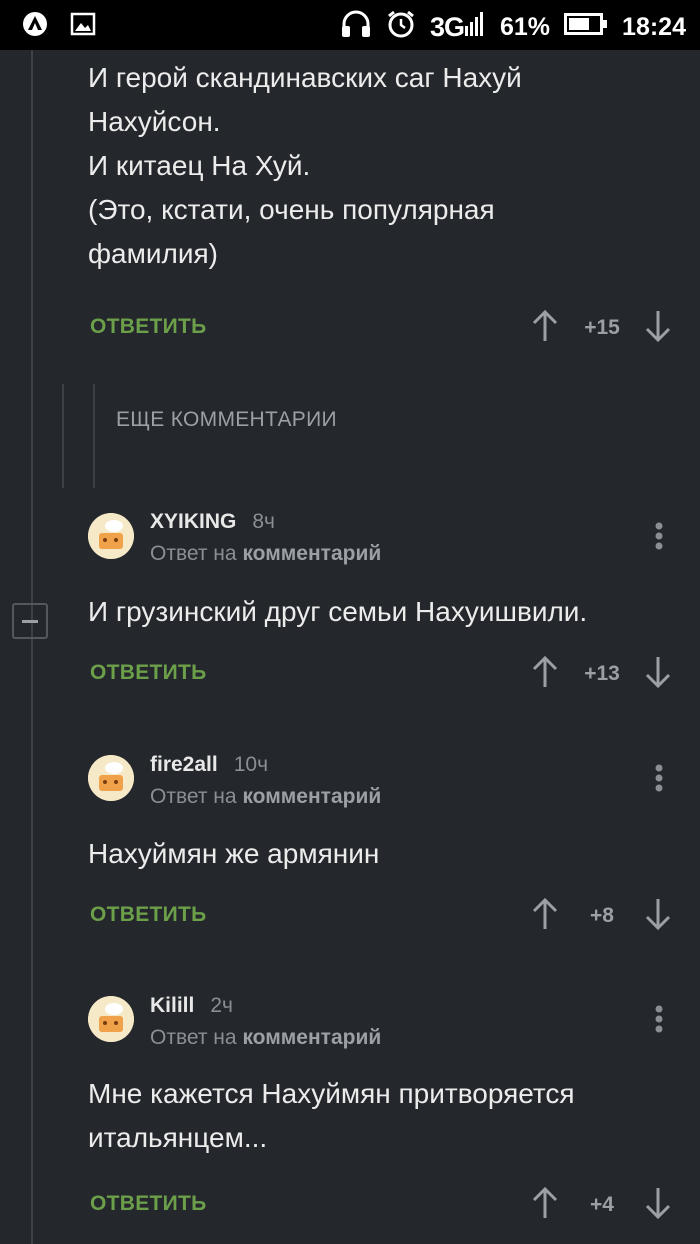 The height and width of the screenshot is (1244, 700). Describe the element at coordinates (338, 611) in the screenshot. I see `comment-line: И грузинский друг семьи Нахуишвили.` at that location.